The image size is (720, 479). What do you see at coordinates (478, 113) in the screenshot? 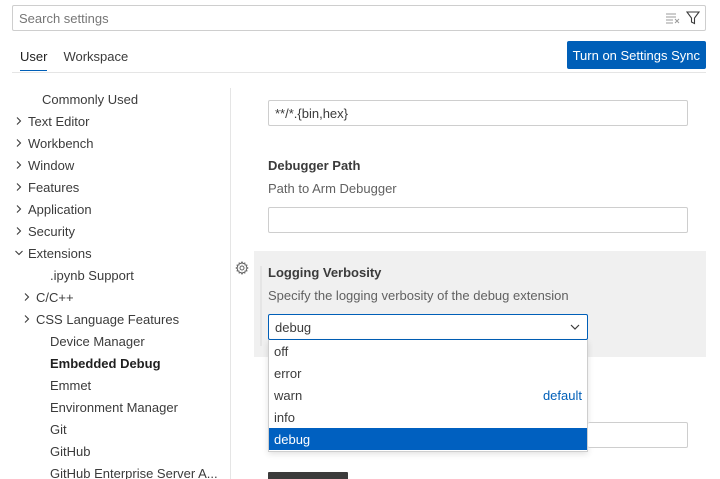
I see `glob-pattern-field: **/*.{bin,hex}` at bounding box center [478, 113].